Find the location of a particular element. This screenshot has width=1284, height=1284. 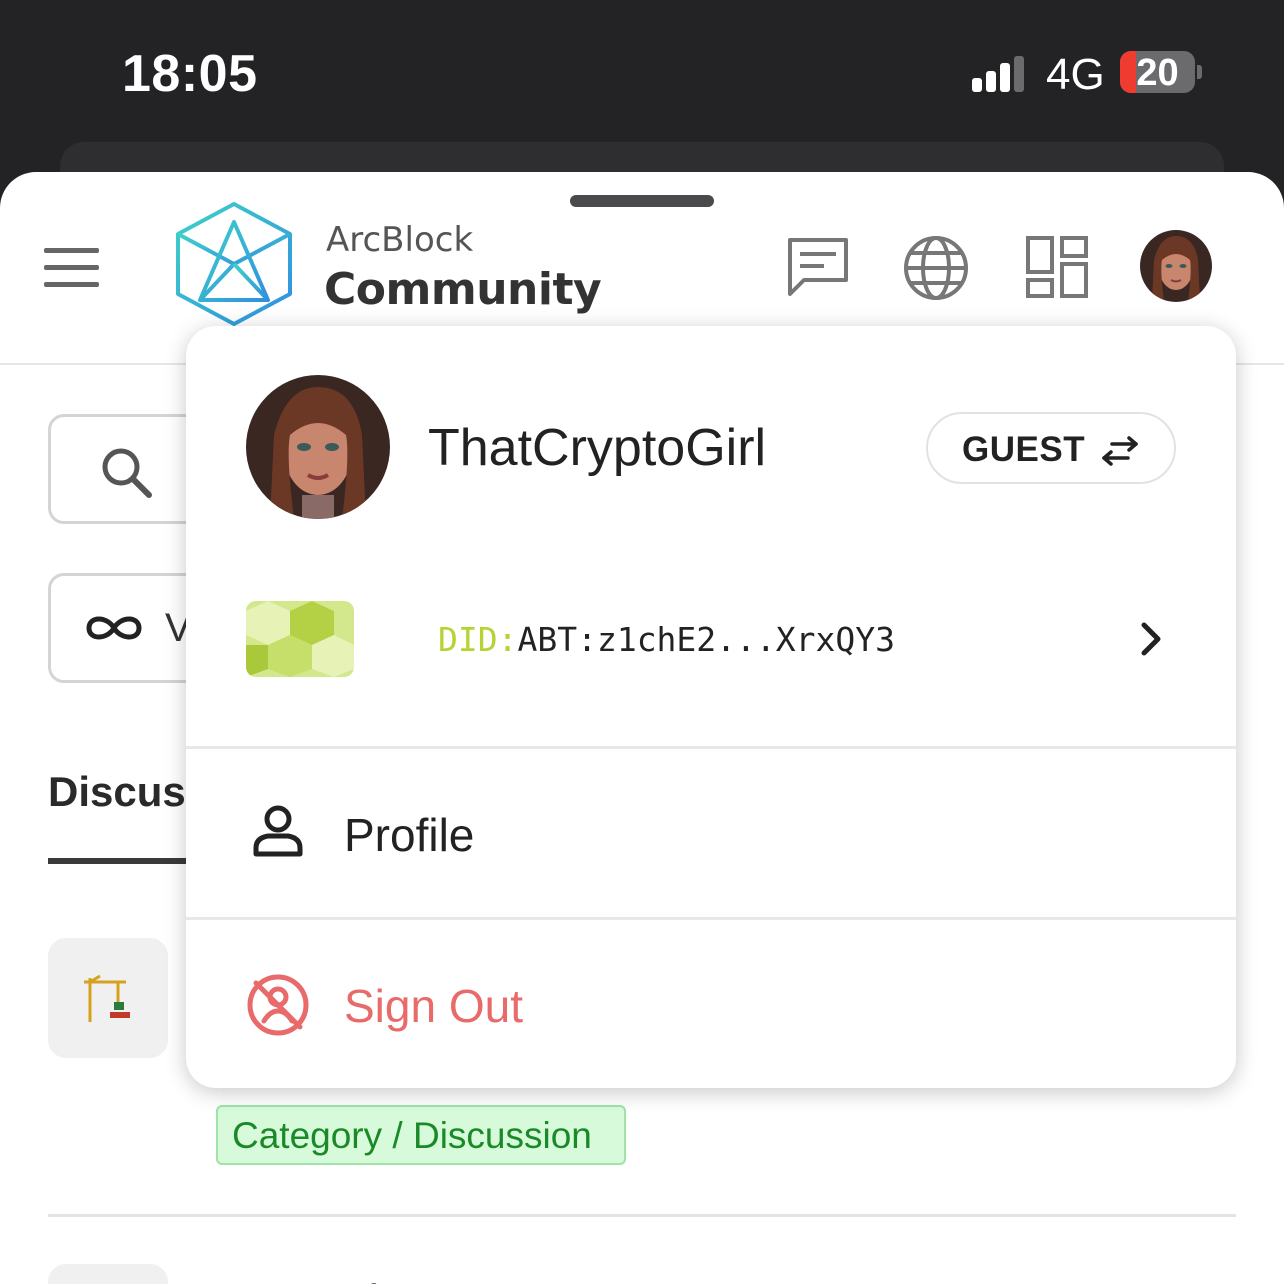

did-address-link: DID:ABT:z1chE2...XrxQY3 is located at coordinates (666, 639).